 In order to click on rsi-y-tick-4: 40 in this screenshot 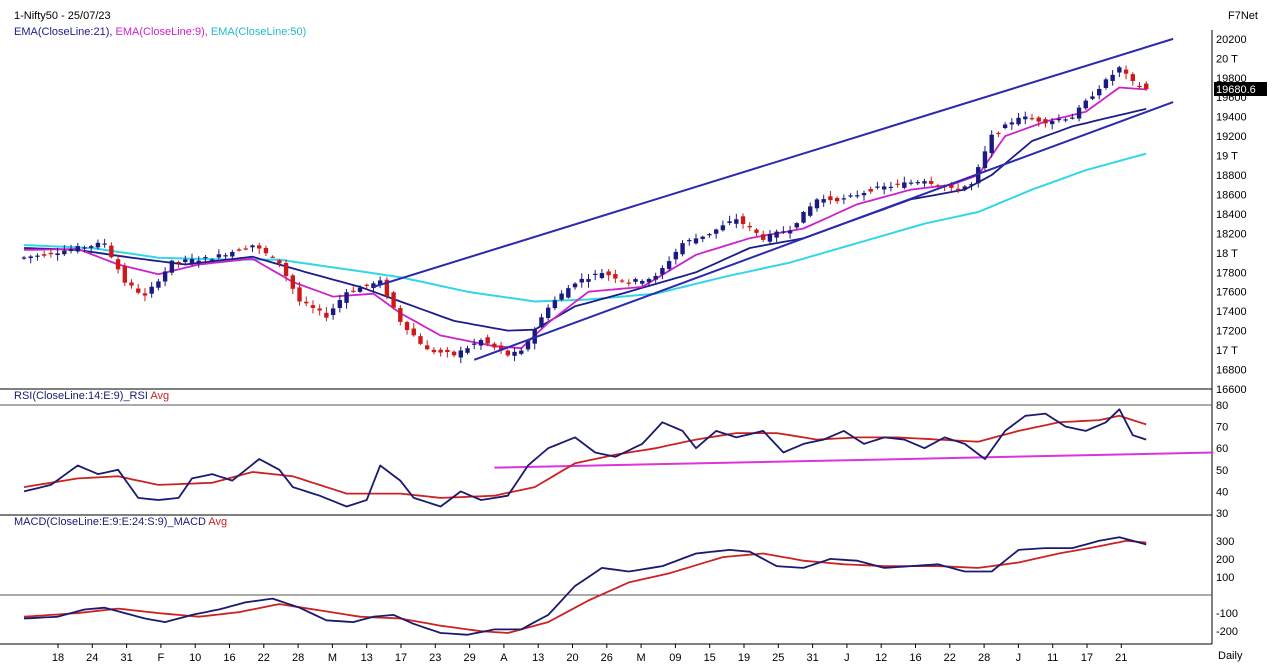, I will do `click(1222, 492)`.